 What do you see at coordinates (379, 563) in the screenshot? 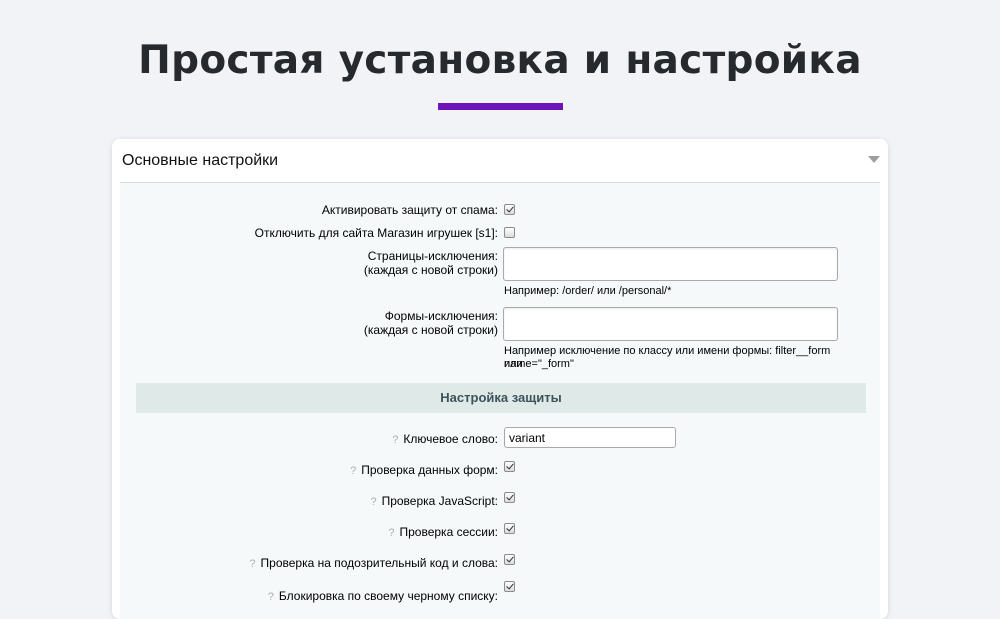
I see `check-suspicious-label-text: Проверка на подозрительный код и слова:` at bounding box center [379, 563].